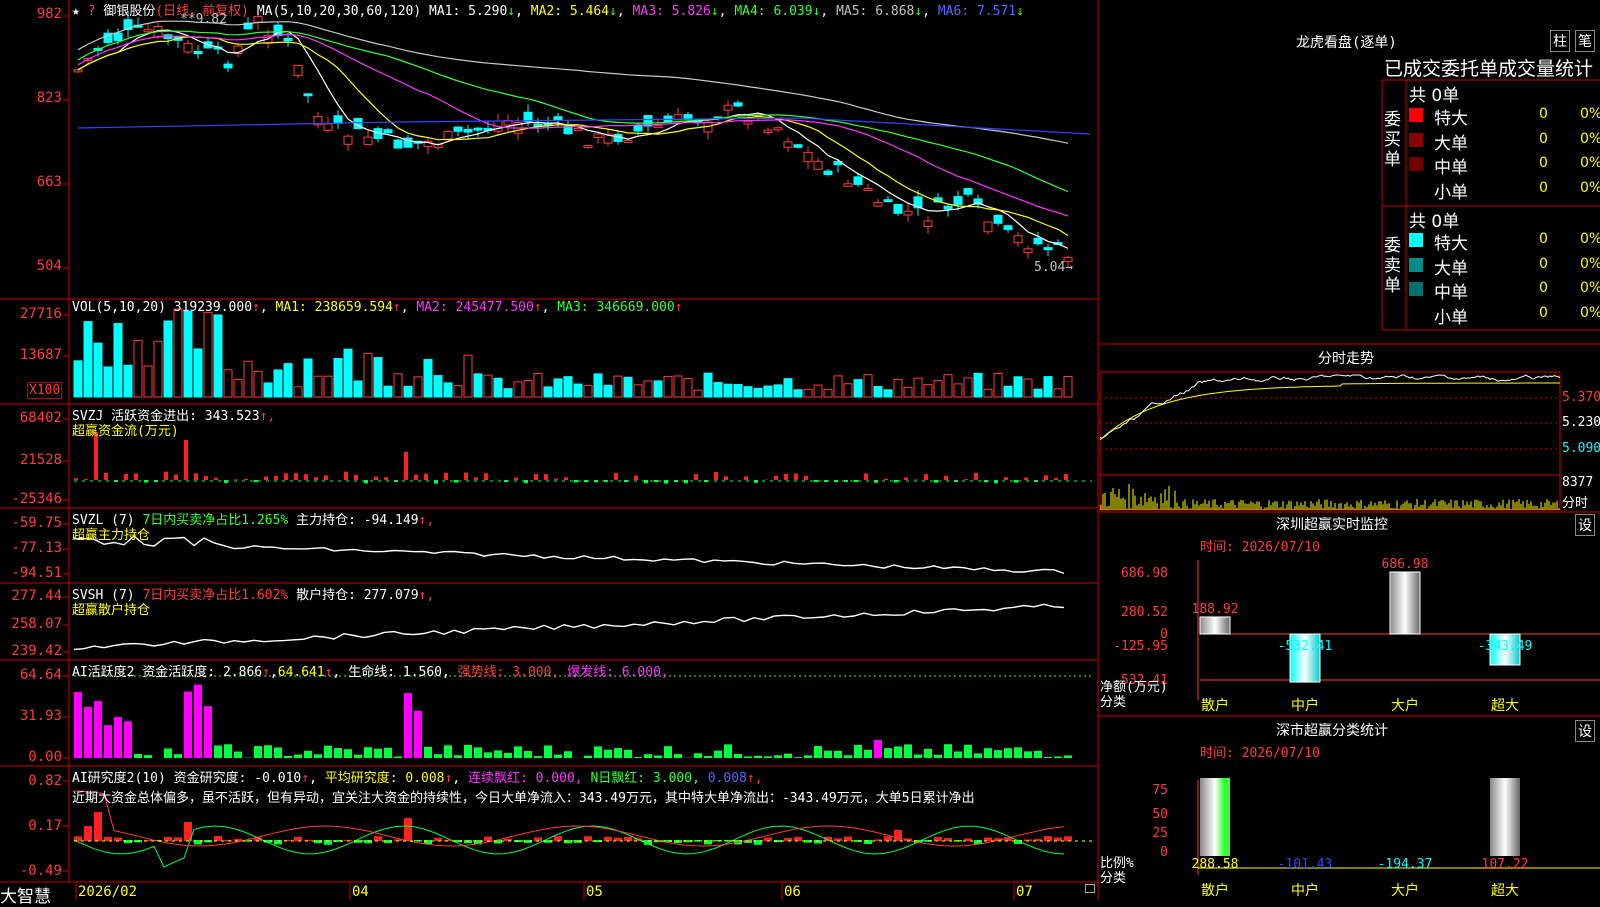 This screenshot has height=907, width=1600. Describe the element at coordinates (129, 11) in the screenshot. I see `stock-name: 御银股份` at that location.